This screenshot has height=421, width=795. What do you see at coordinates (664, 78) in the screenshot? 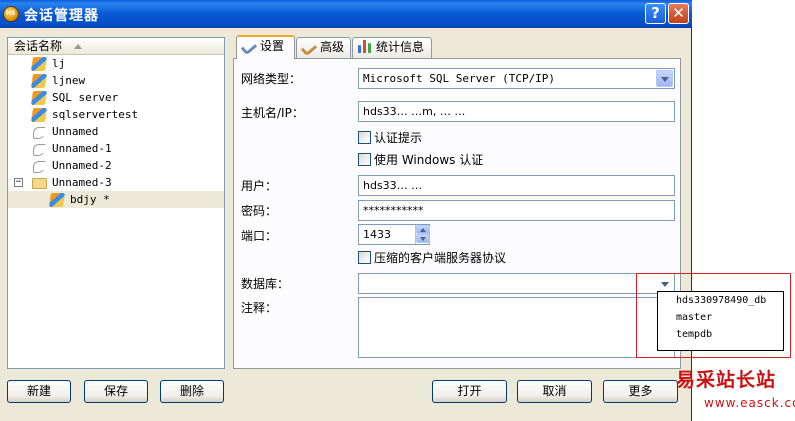
I see `chevron-down-icon` at bounding box center [664, 78].